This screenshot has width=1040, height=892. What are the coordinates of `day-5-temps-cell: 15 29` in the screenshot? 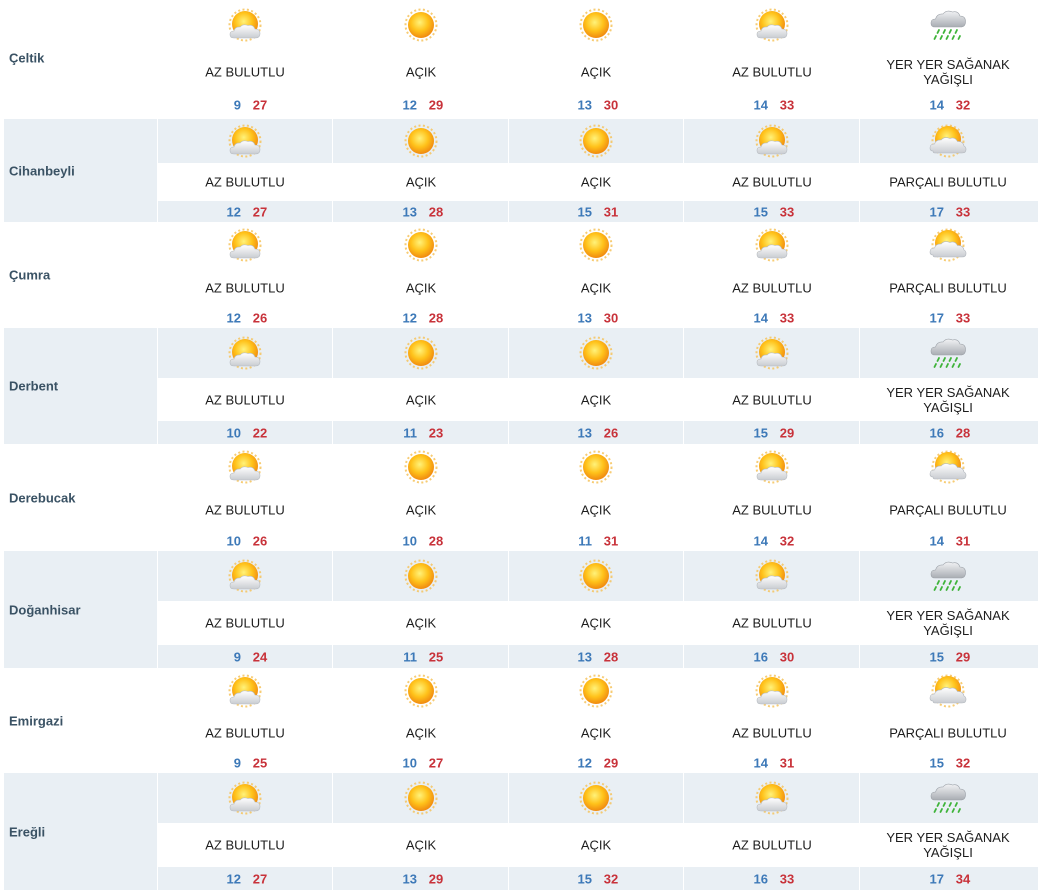 It's located at (948, 656).